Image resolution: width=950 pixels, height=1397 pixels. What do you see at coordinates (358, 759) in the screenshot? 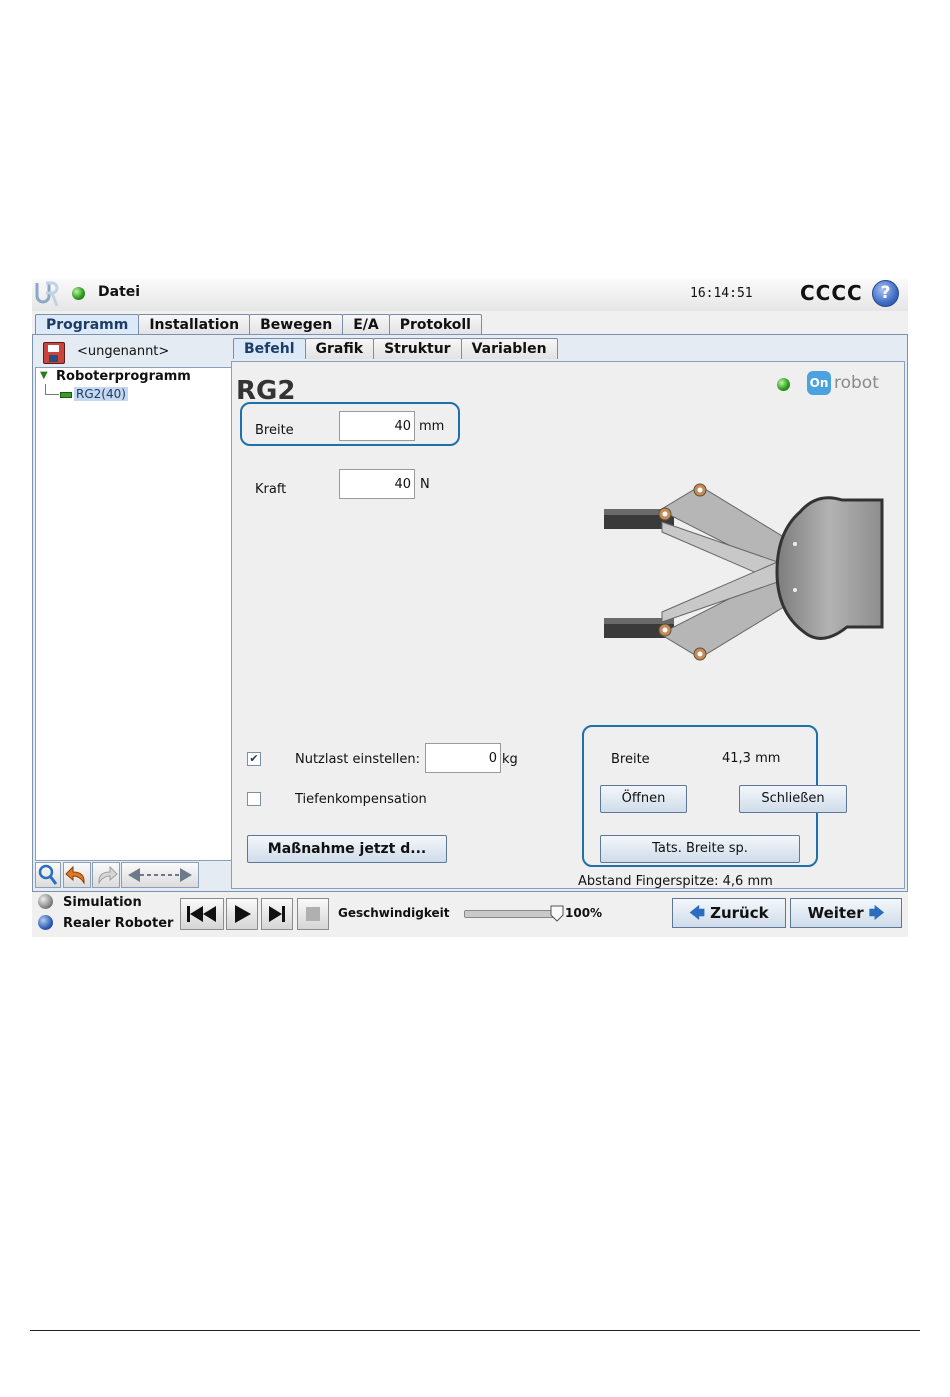
I see `payload-label: Nutzlast einstellen:` at bounding box center [358, 759].